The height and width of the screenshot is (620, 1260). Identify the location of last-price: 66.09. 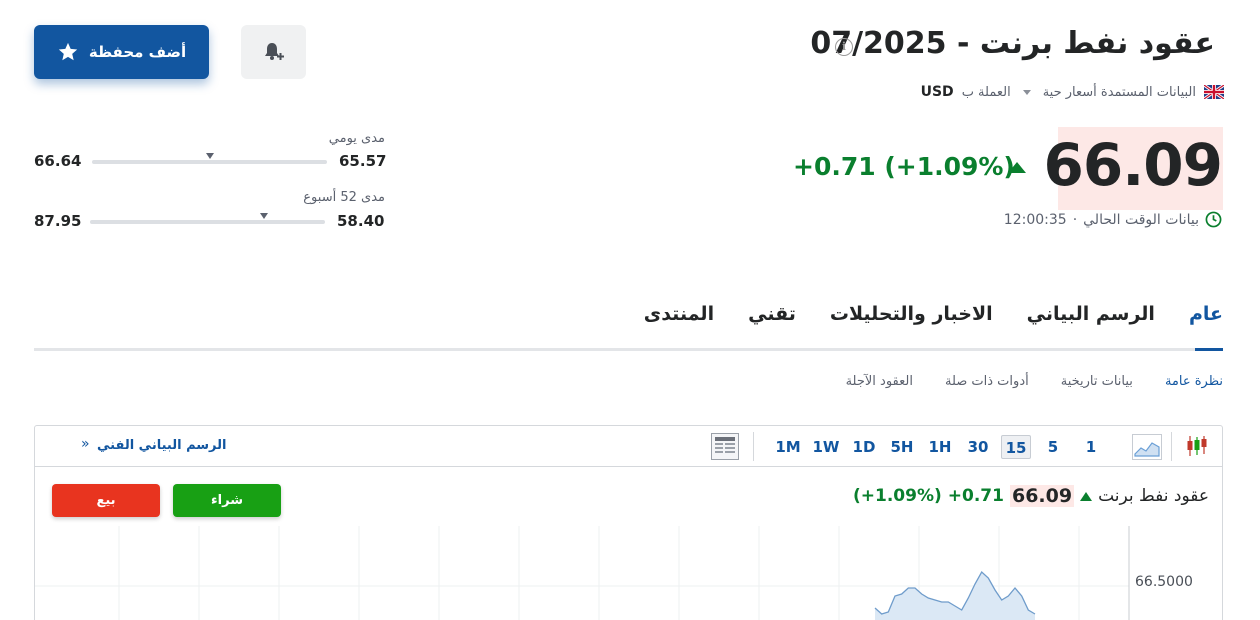
(1133, 165).